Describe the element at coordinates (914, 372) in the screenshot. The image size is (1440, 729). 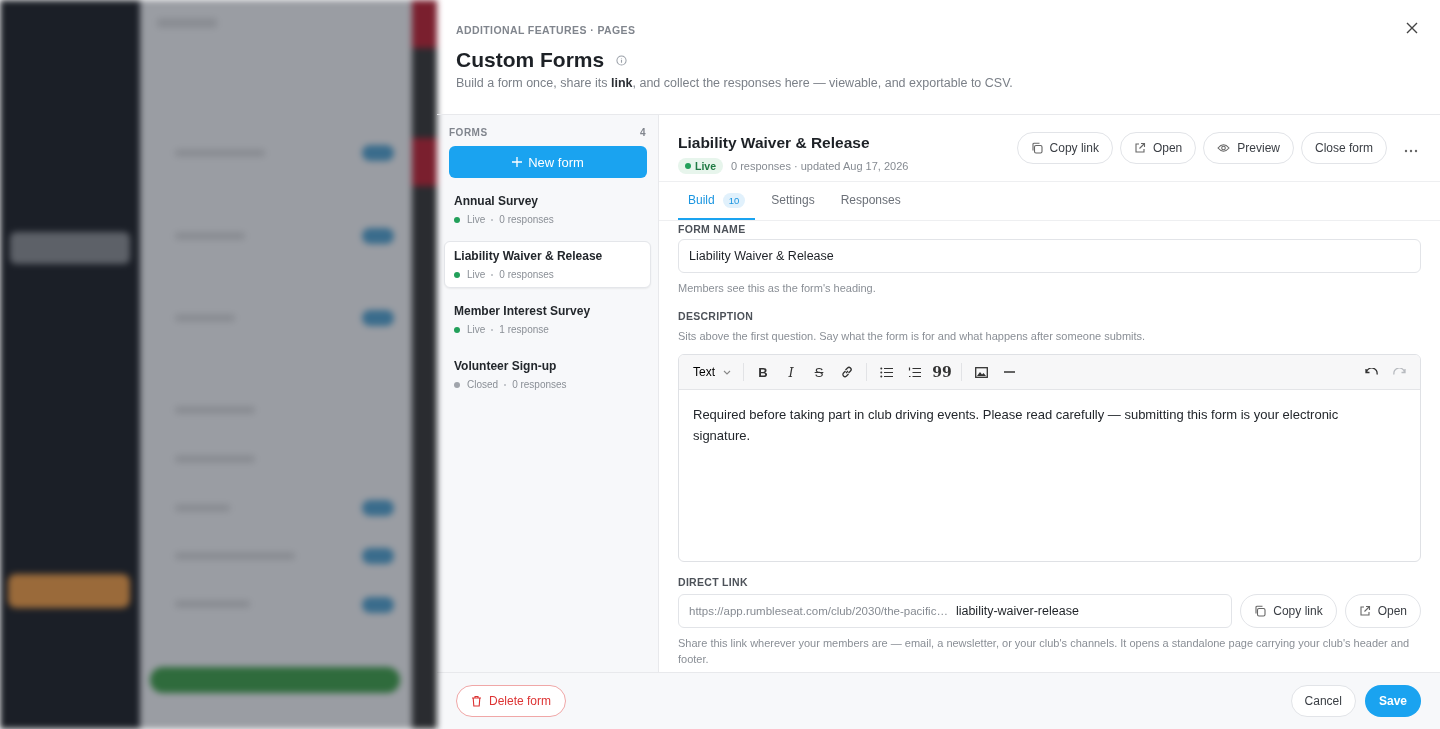
I see `numbered-list-icon` at that location.